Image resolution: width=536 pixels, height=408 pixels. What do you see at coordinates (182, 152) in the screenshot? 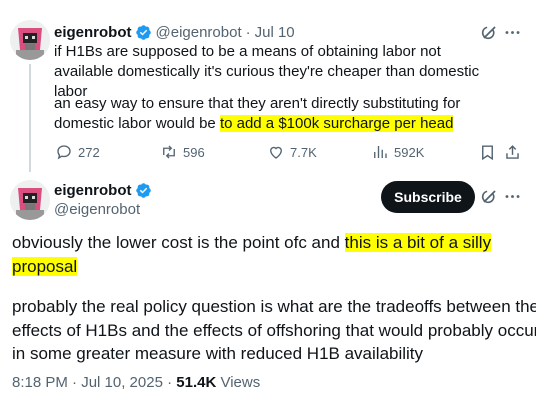
I see `repost-action: 596` at bounding box center [182, 152].